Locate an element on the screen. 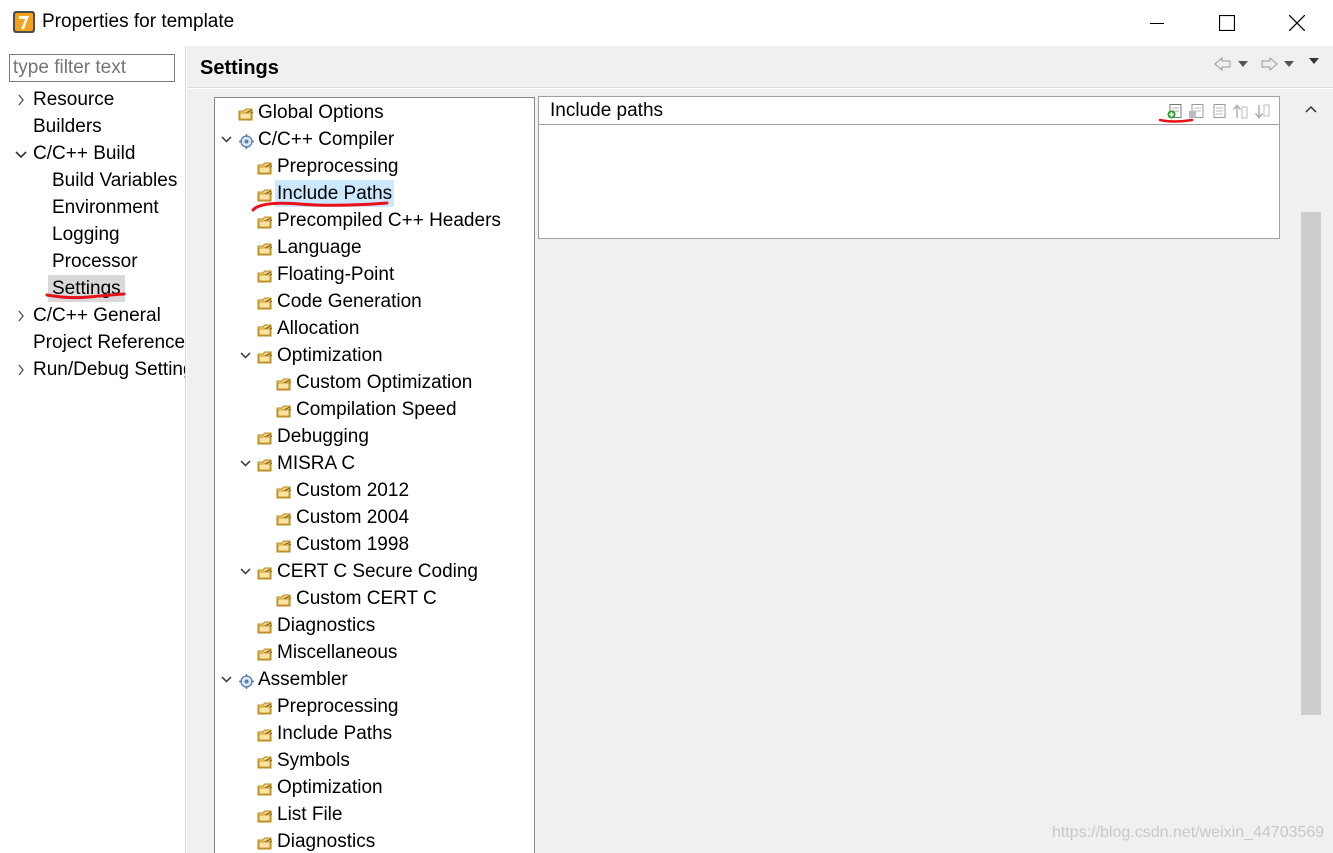 The image size is (1333, 853). close-button is located at coordinates (1297, 23).